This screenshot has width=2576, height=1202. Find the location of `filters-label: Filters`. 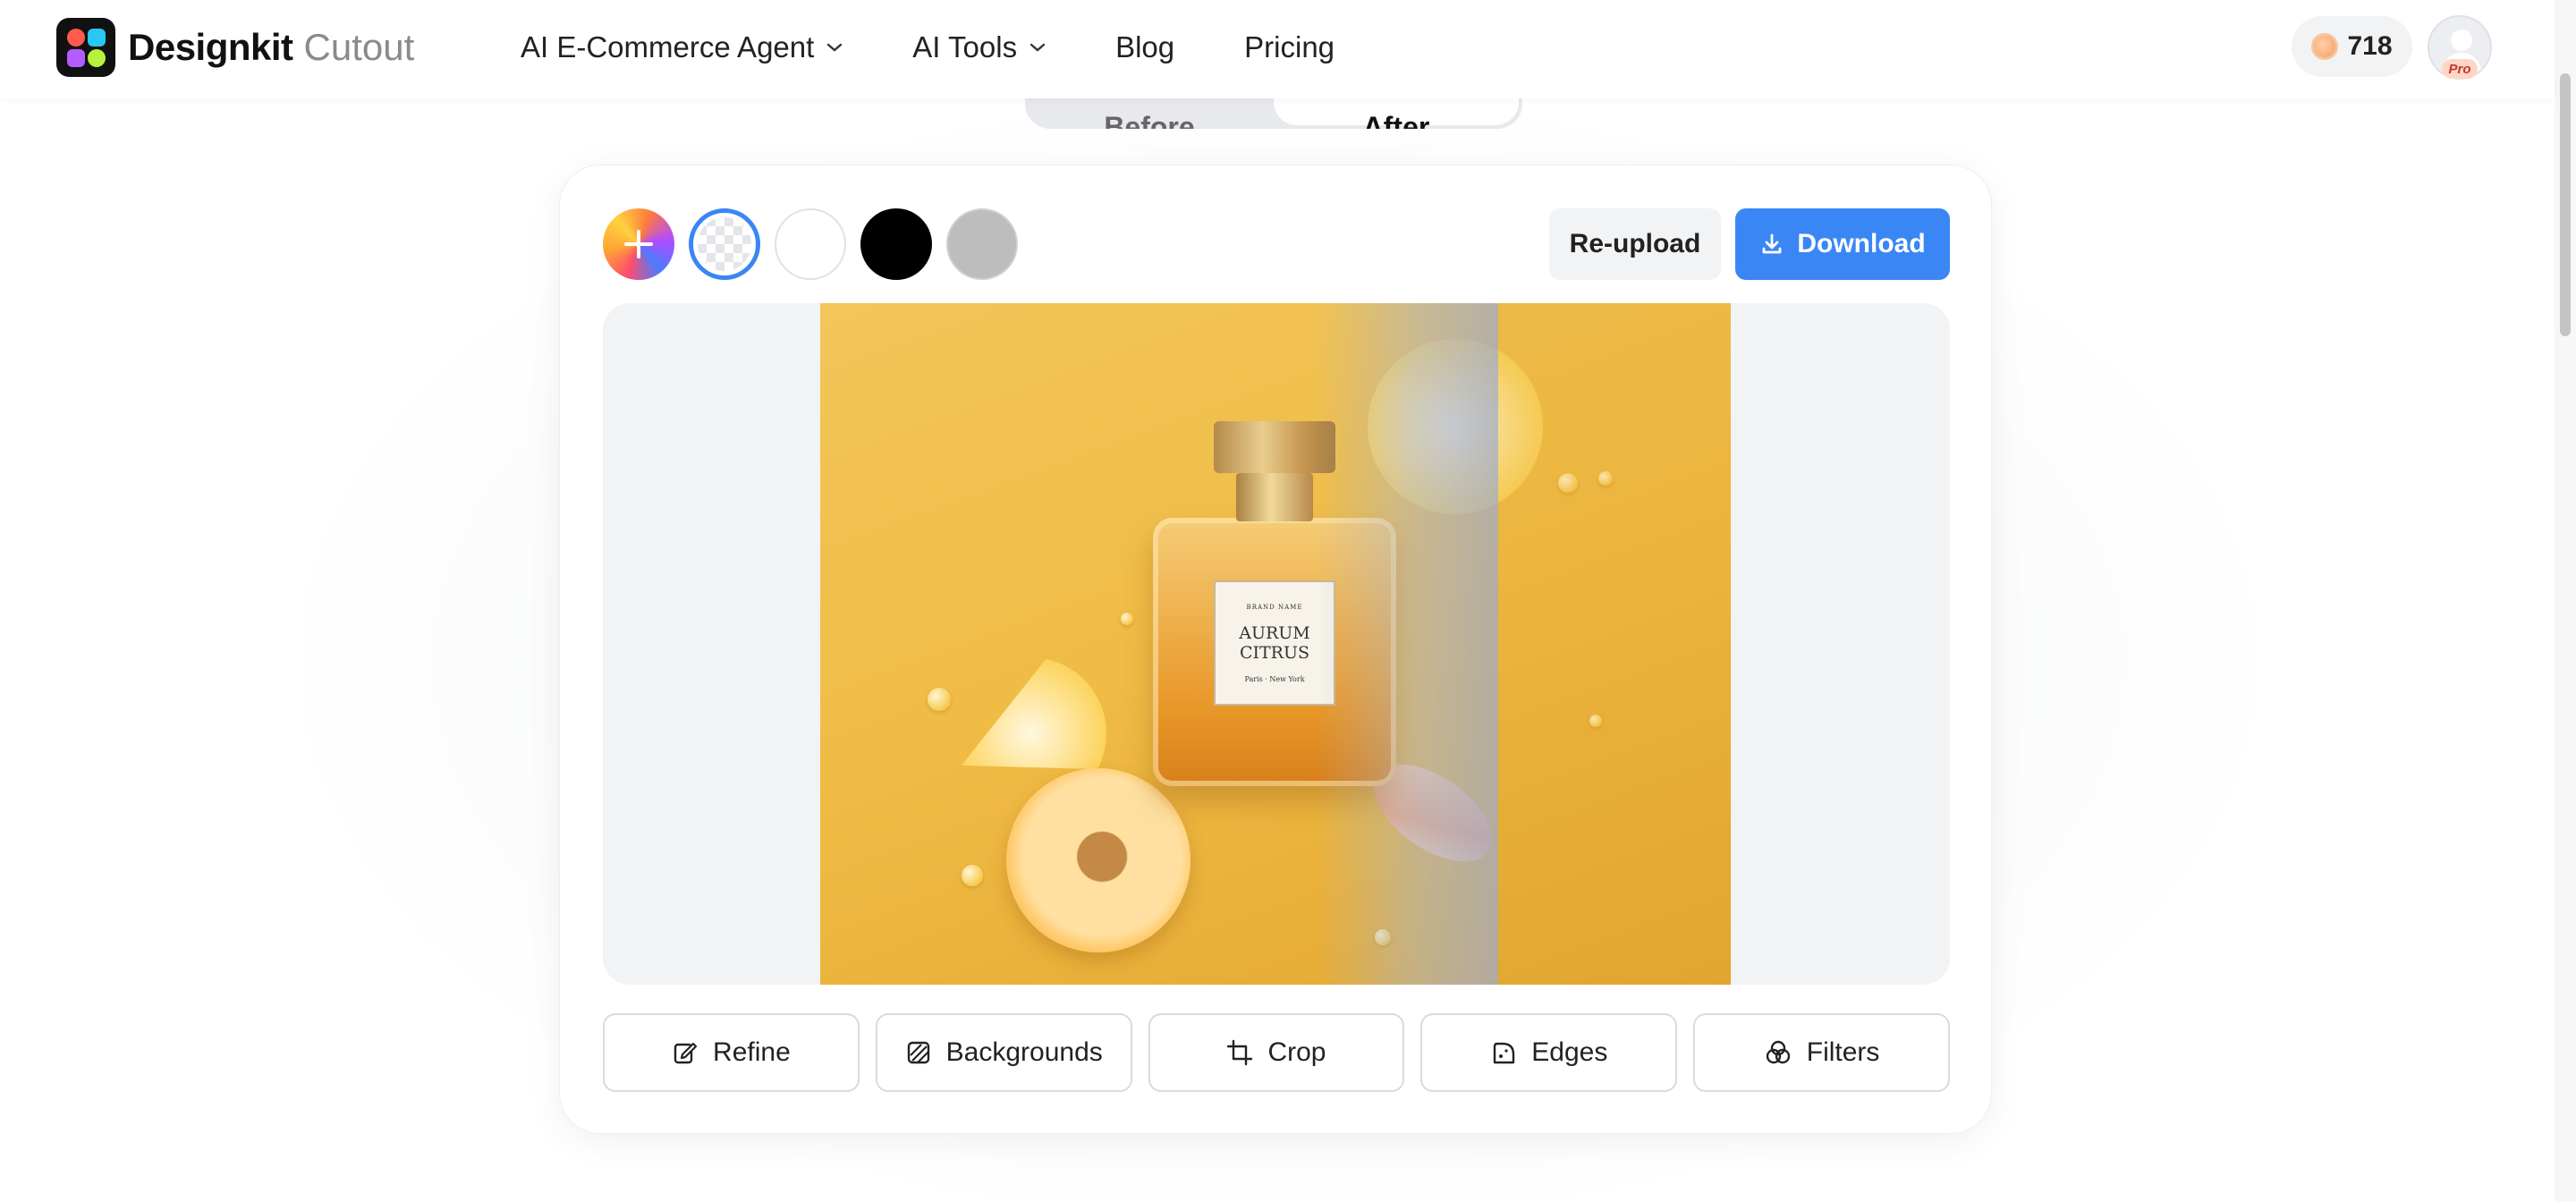

filters-label: Filters is located at coordinates (1843, 1052).